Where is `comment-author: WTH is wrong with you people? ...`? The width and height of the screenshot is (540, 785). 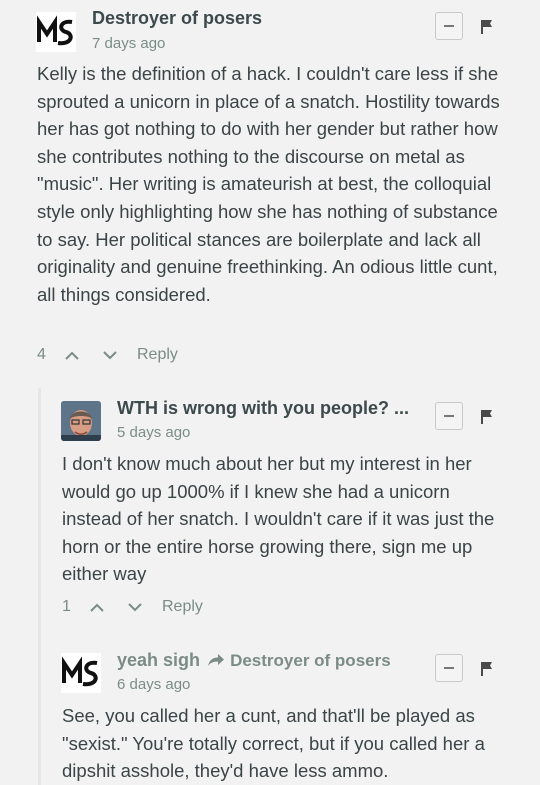
comment-author: WTH is wrong with you people? ... is located at coordinates (267, 408).